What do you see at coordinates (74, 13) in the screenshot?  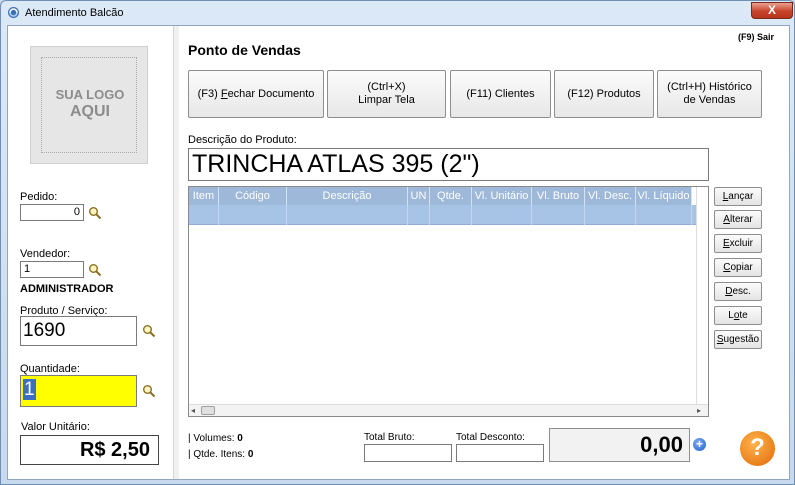 I see `window-title: Atendimento Balcão` at bounding box center [74, 13].